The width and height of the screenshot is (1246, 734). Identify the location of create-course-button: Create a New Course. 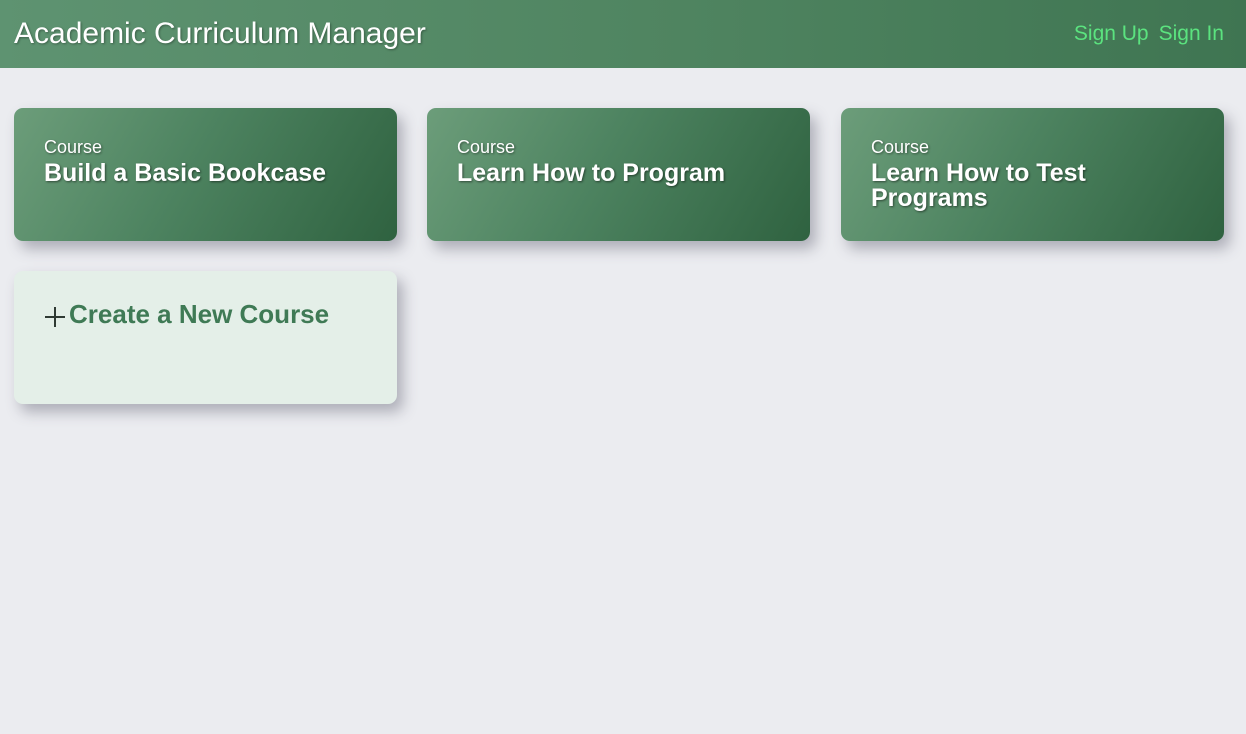
(205, 314).